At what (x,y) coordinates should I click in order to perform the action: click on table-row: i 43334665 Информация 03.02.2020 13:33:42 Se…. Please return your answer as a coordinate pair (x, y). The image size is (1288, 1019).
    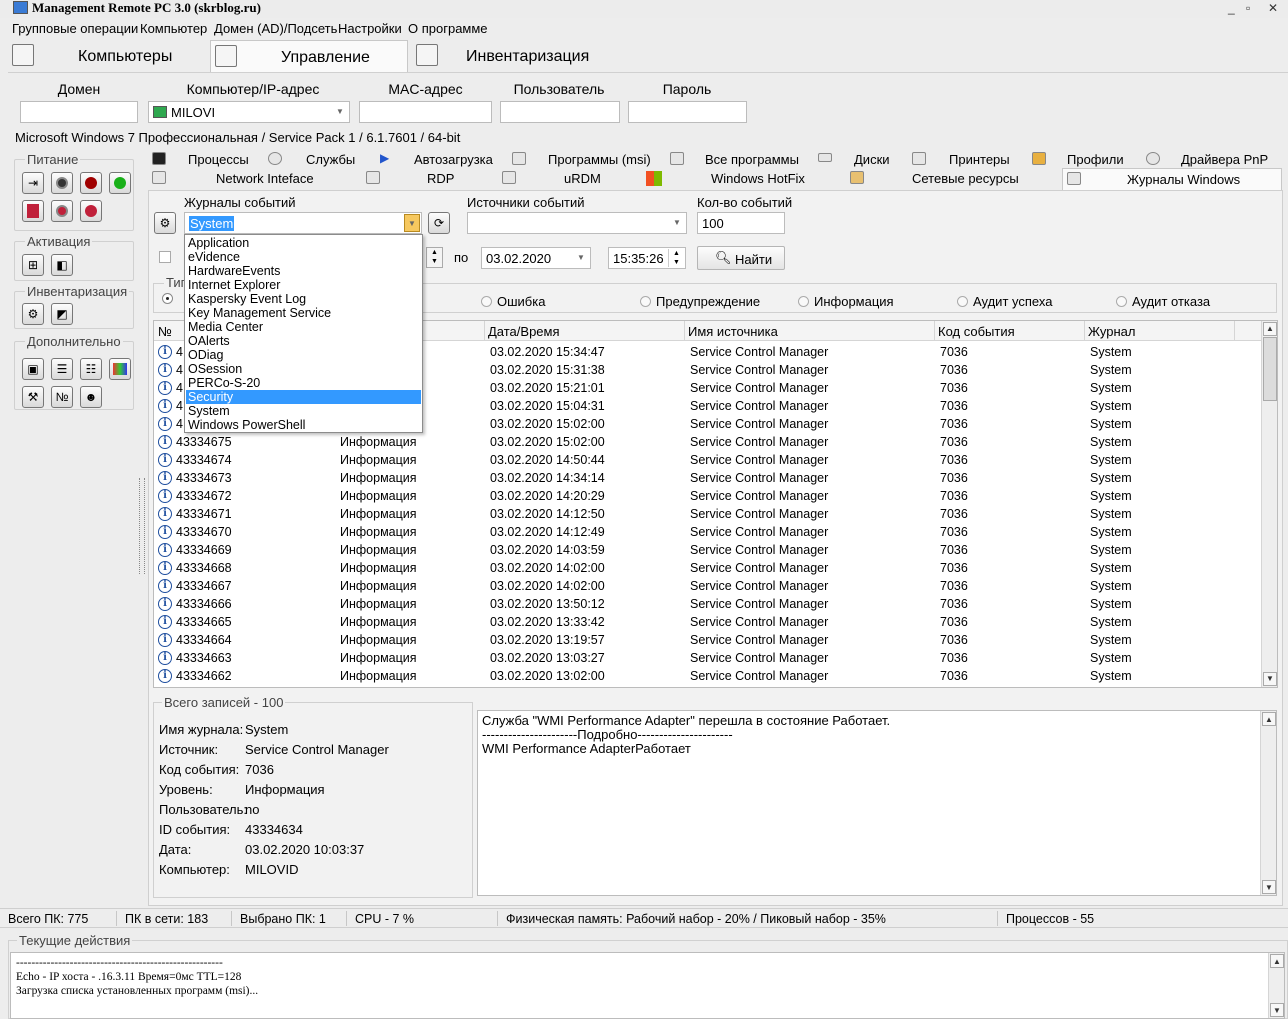
    Looking at the image, I should click on (708, 622).